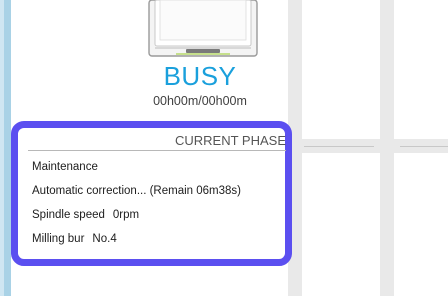 Image resolution: width=448 pixels, height=296 pixels. What do you see at coordinates (157, 150) in the screenshot?
I see `phase-header-divider` at bounding box center [157, 150].